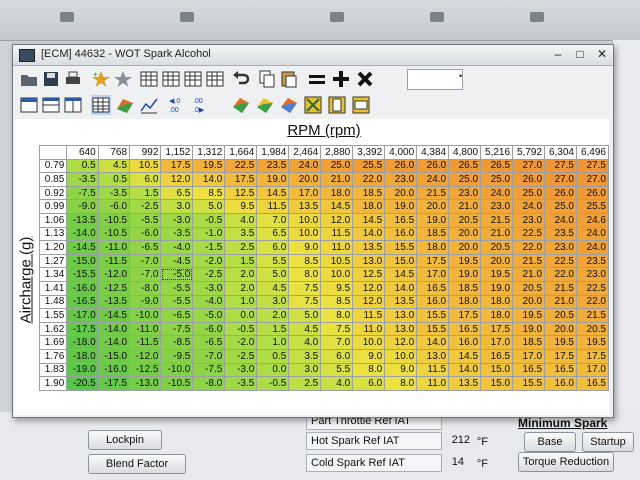 The height and width of the screenshot is (480, 640). I want to click on rpm-header: 992, so click(145, 152).